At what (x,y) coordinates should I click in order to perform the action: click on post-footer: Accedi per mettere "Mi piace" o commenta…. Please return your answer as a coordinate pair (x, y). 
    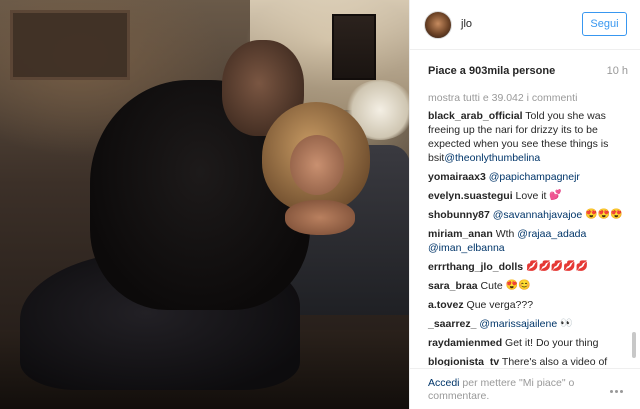
    Looking at the image, I should click on (525, 388).